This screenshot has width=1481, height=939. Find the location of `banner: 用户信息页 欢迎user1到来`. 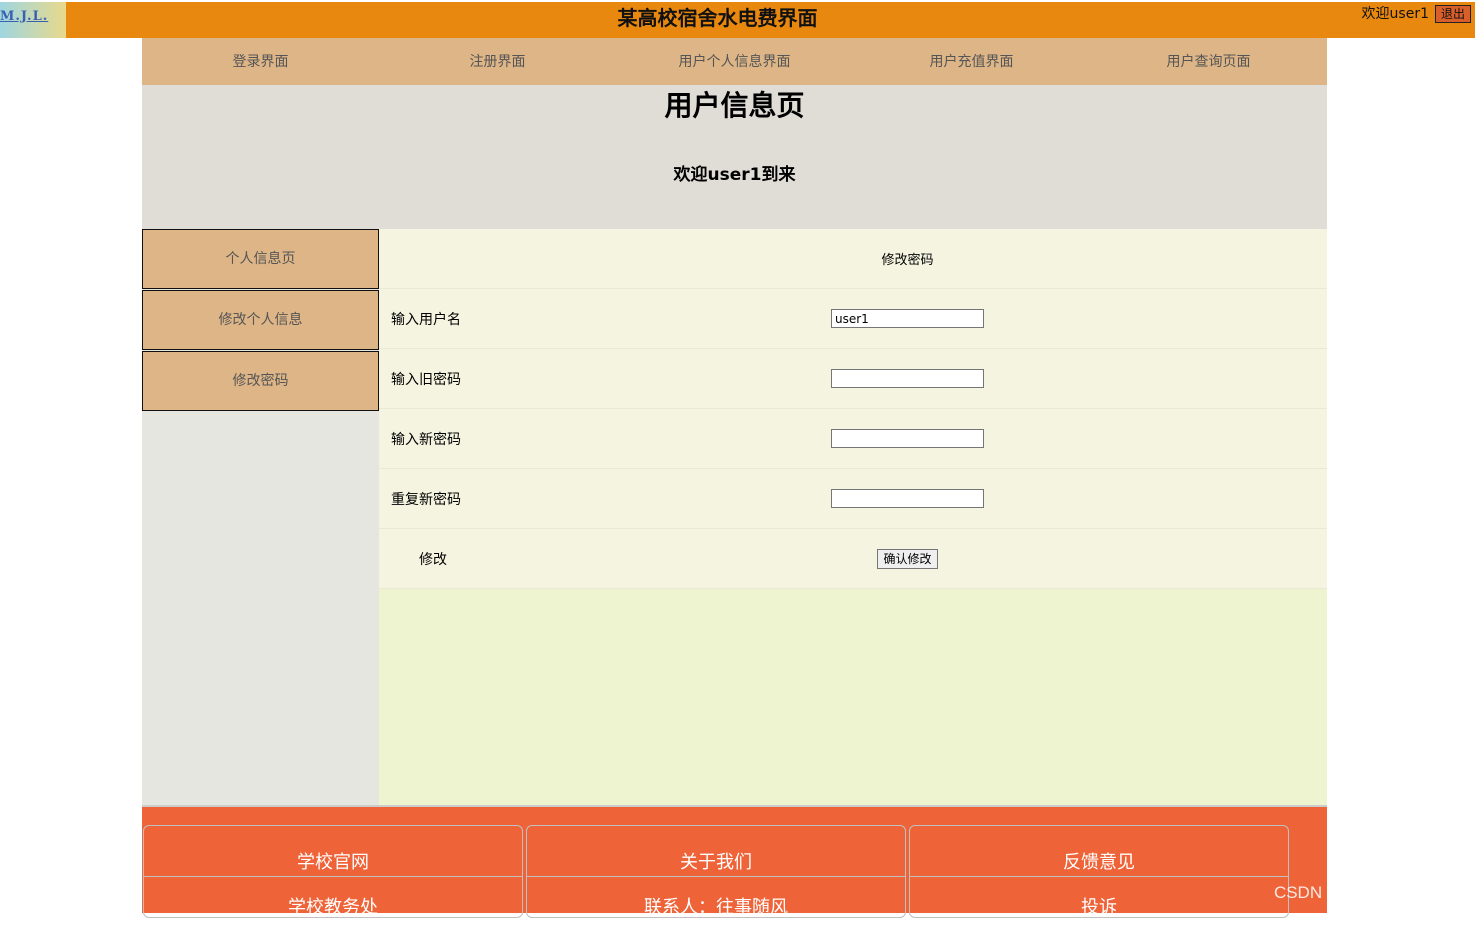

banner: 用户信息页 欢迎user1到来 is located at coordinates (734, 157).